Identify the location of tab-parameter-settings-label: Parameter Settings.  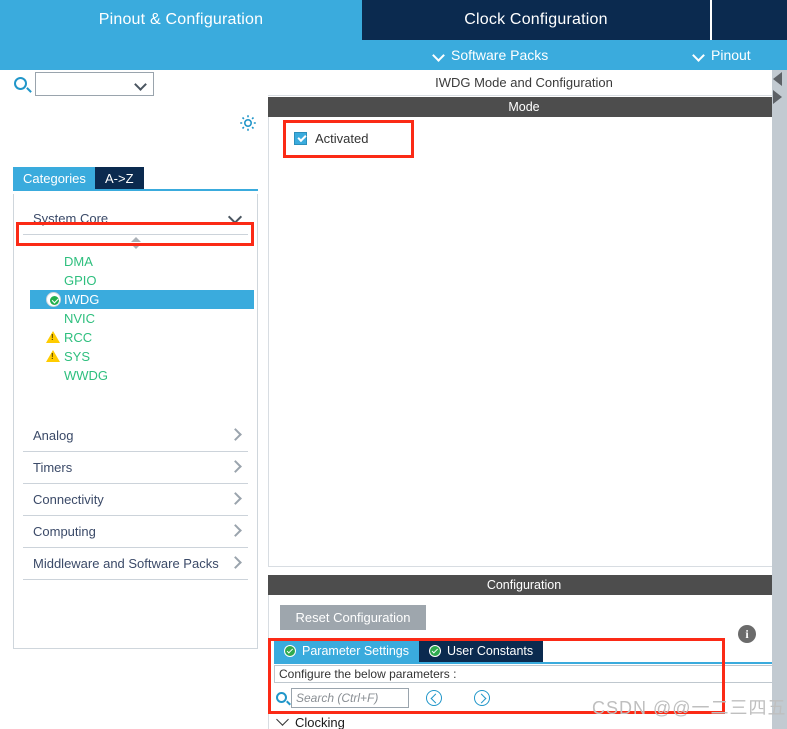
(355, 651).